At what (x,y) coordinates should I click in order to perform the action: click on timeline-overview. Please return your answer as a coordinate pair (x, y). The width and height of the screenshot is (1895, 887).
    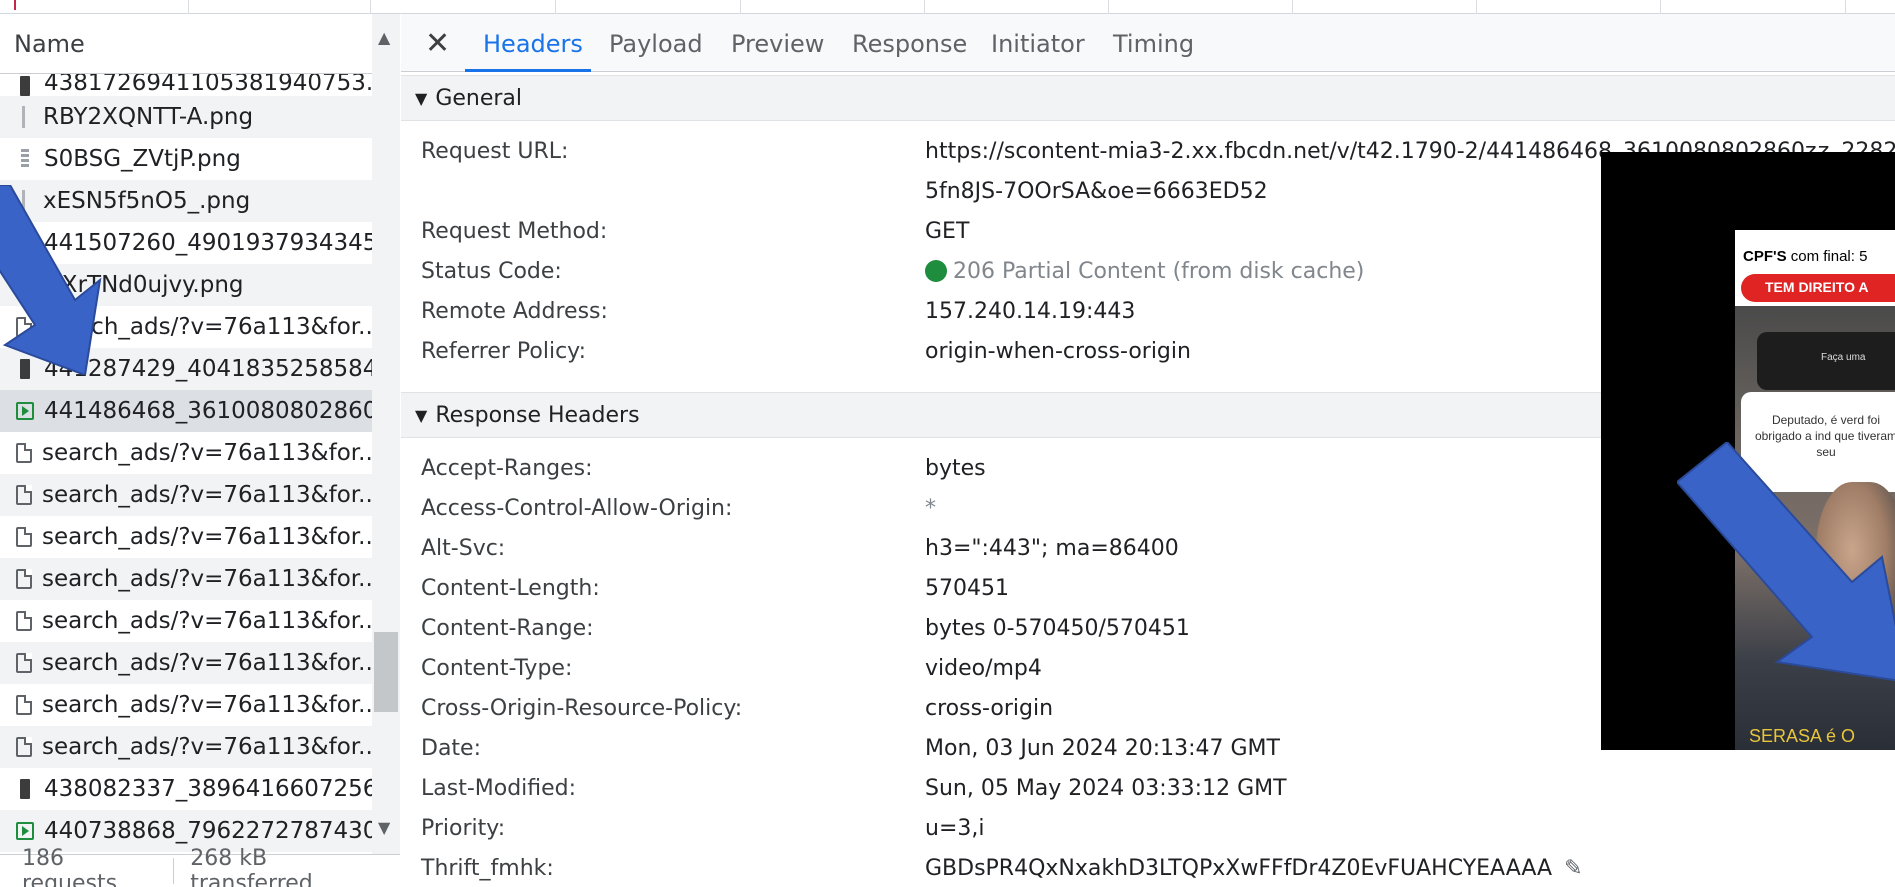
    Looking at the image, I should click on (947, 7).